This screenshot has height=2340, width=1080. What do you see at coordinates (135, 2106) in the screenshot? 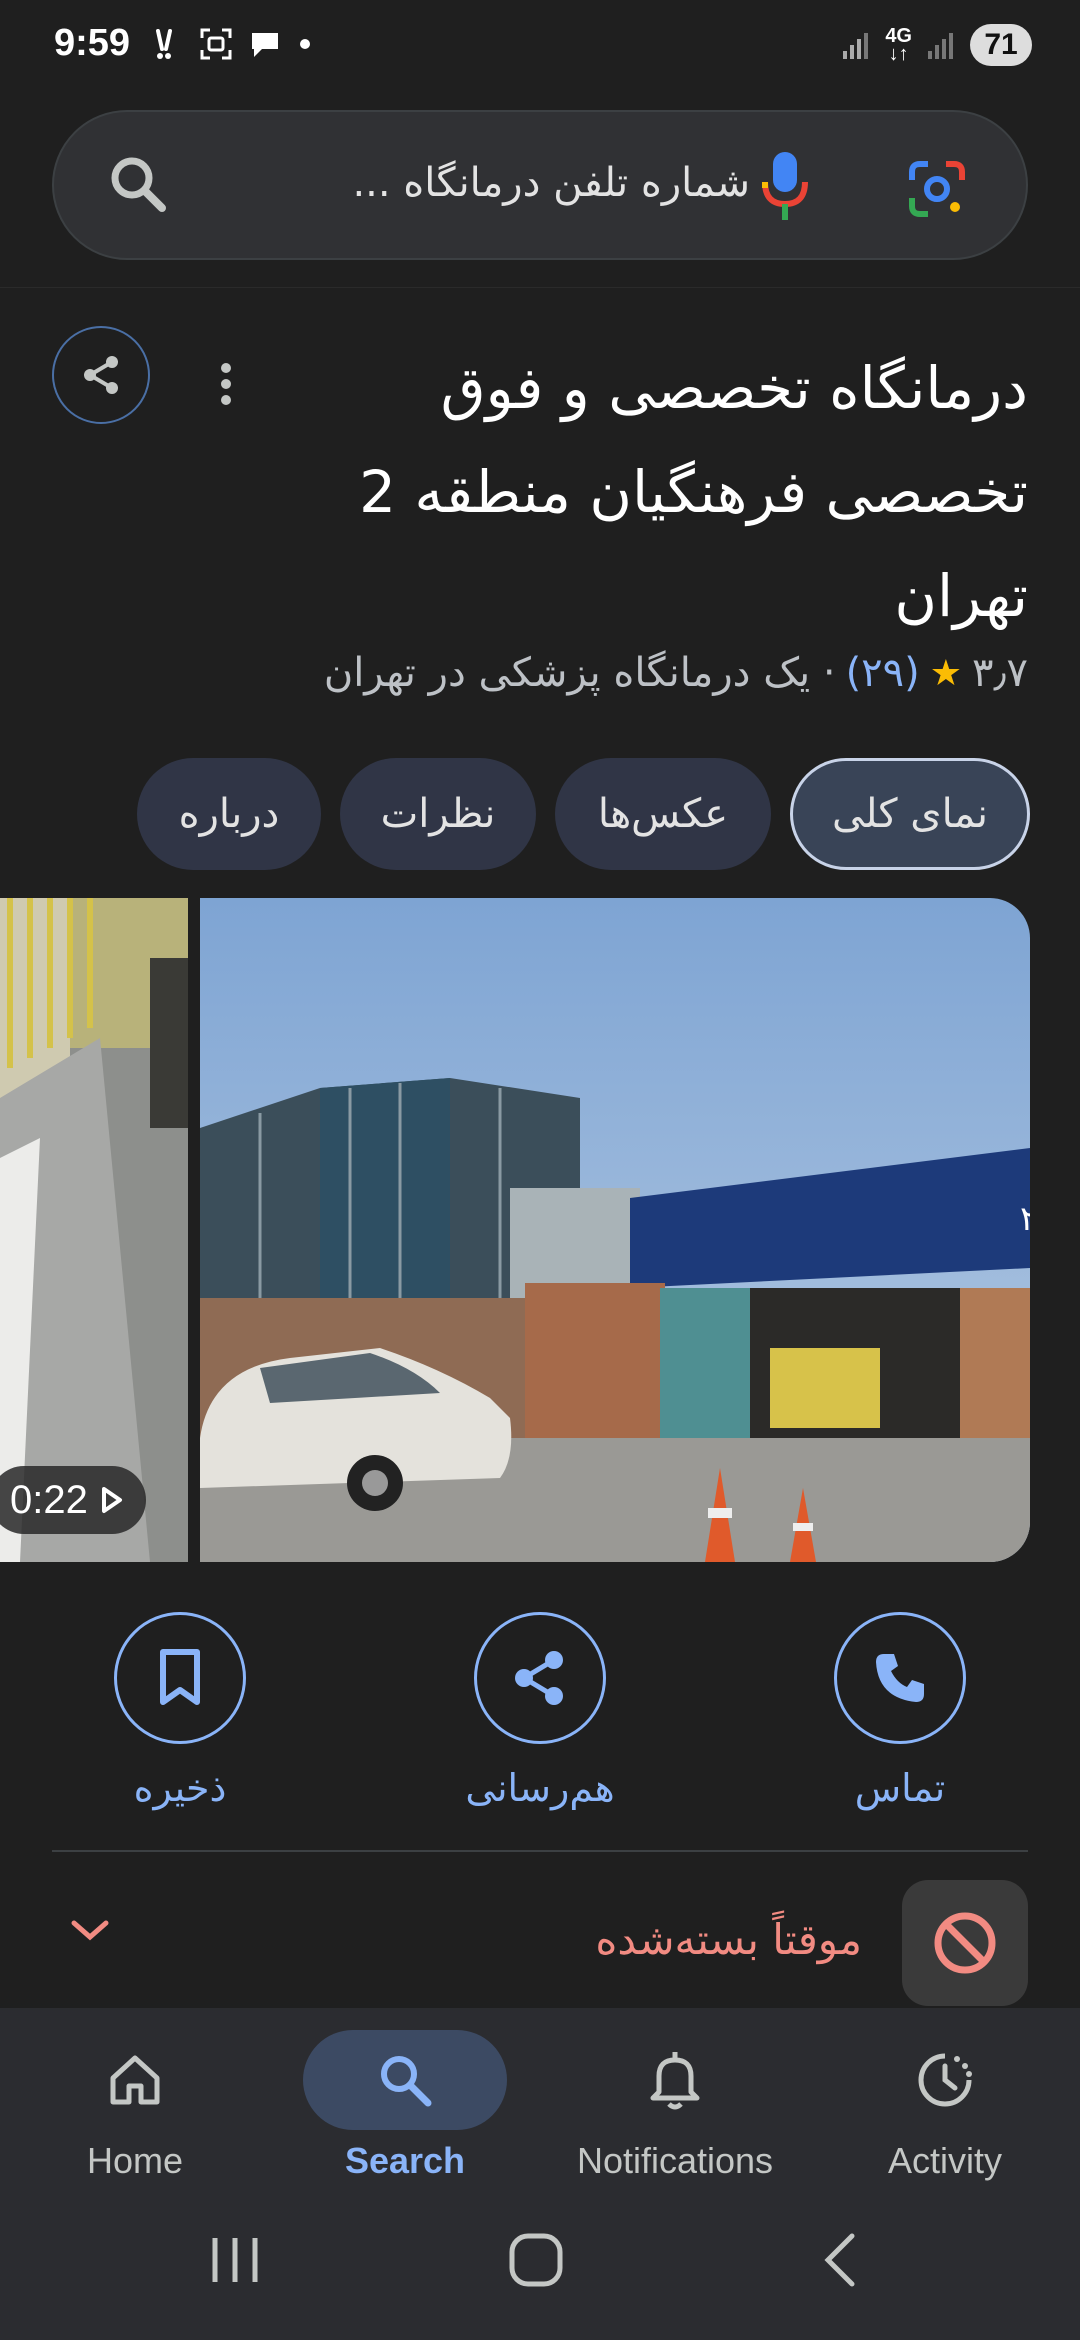
I see `nav-home: Home` at bounding box center [135, 2106].